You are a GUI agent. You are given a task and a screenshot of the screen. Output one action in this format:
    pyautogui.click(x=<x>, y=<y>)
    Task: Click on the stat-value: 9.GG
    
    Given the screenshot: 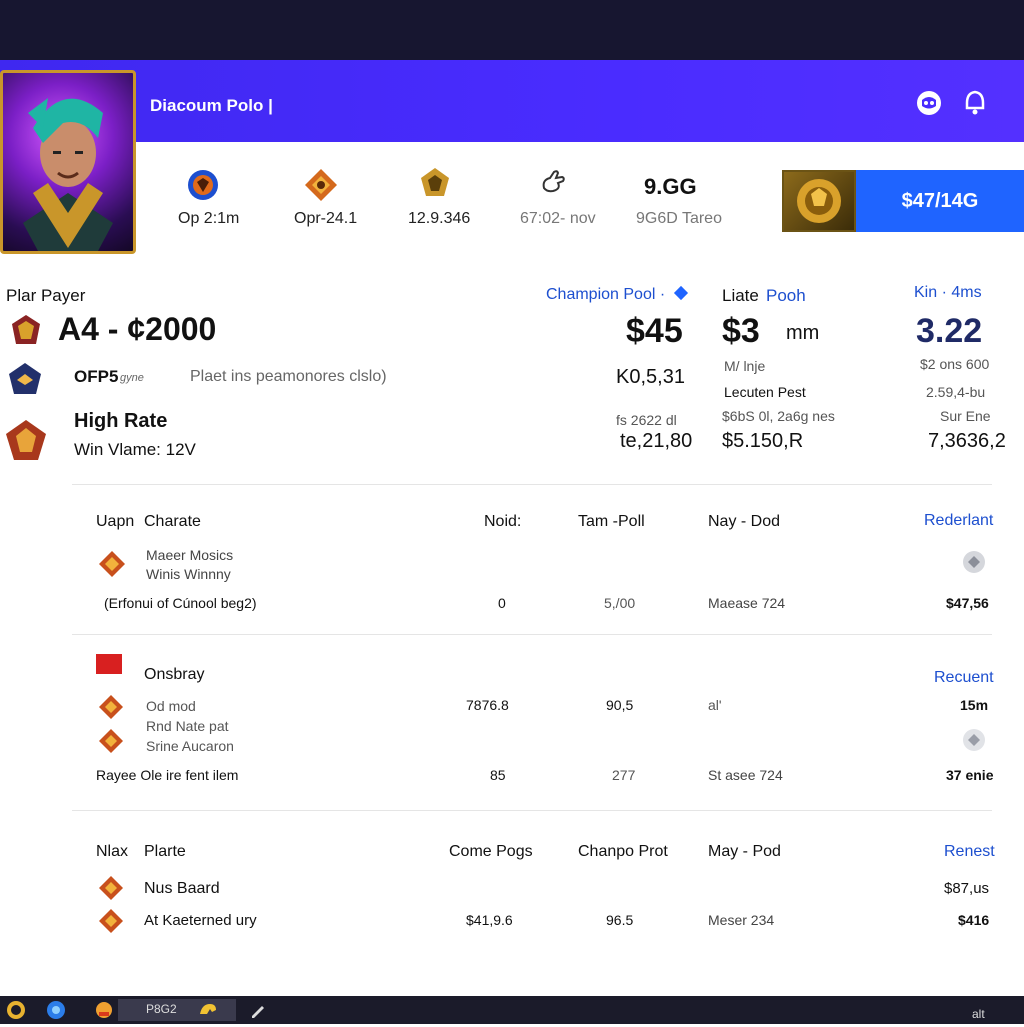 What is the action you would take?
    pyautogui.click(x=670, y=186)
    